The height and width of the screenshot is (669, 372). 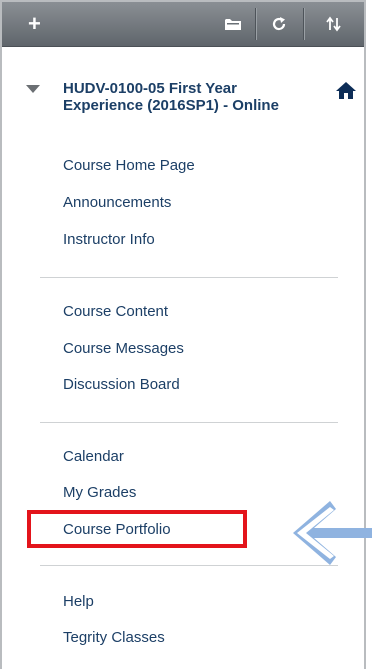 I want to click on menu-link-tegrity-classes: Tegrity Classes, so click(x=114, y=638).